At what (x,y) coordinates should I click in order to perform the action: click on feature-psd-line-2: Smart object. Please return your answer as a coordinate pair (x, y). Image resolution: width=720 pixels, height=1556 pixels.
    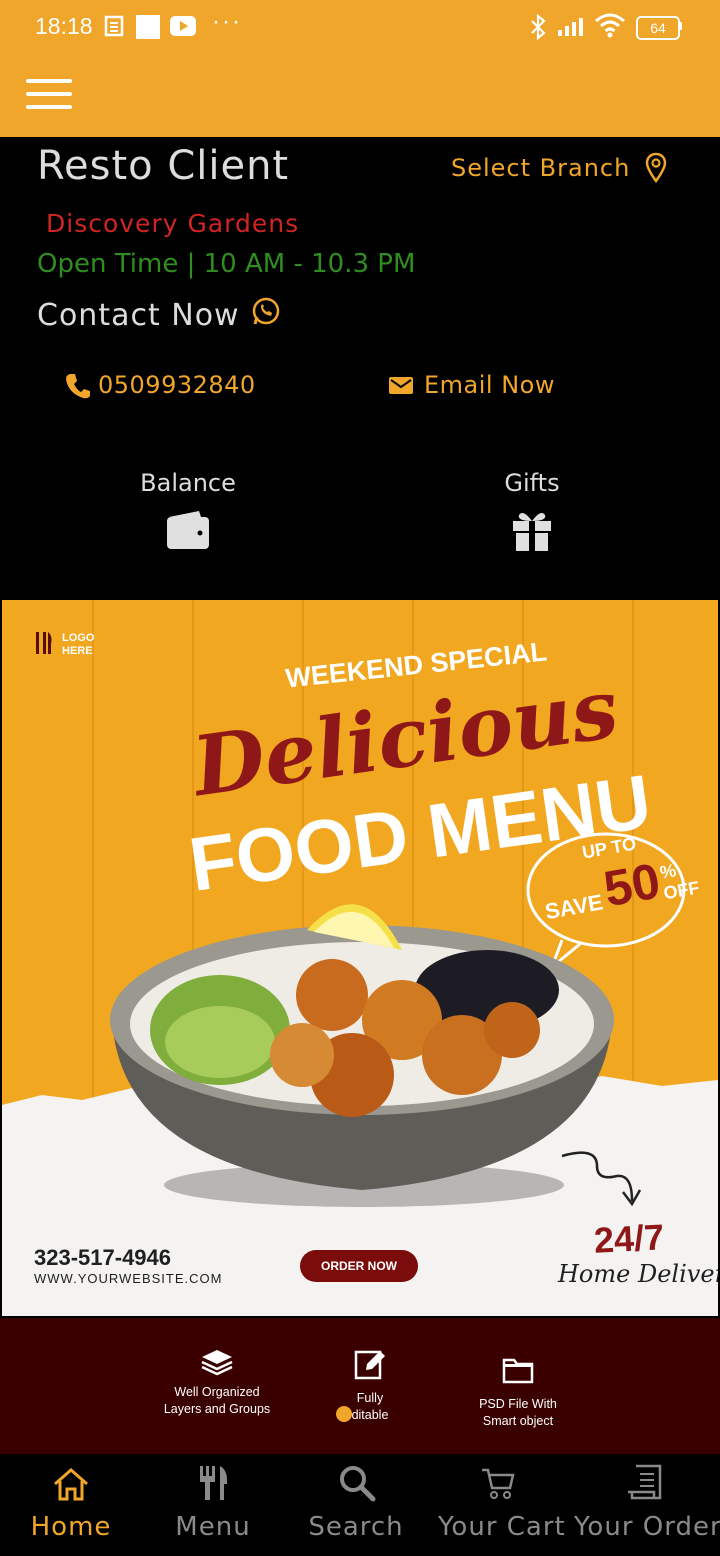
    Looking at the image, I should click on (518, 1421).